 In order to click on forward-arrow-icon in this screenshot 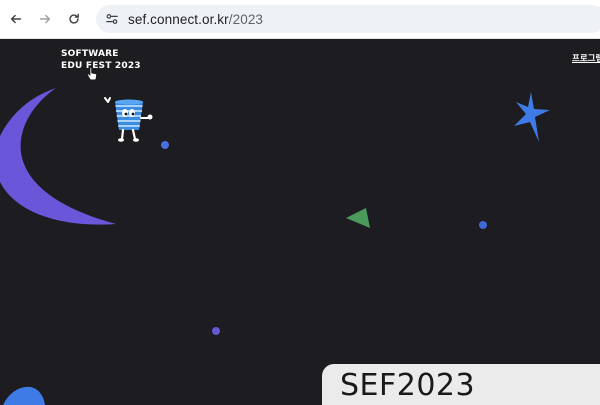, I will do `click(45, 19)`.